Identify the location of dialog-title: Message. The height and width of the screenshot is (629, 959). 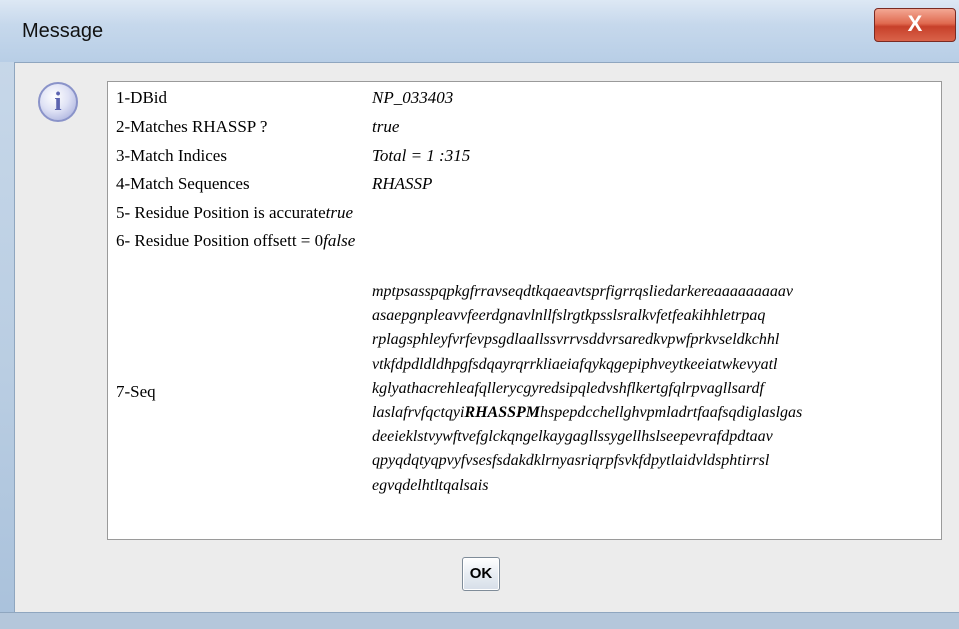
(63, 31).